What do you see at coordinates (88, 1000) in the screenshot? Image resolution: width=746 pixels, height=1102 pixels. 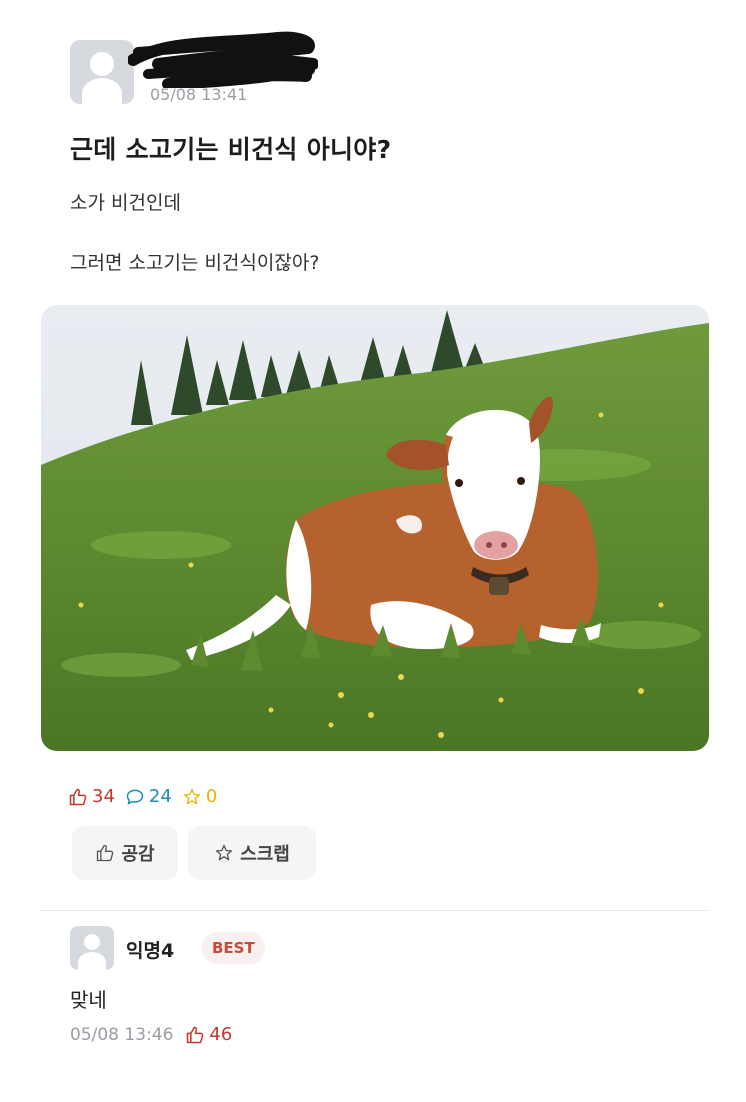 I see `comment-text: 맞네` at bounding box center [88, 1000].